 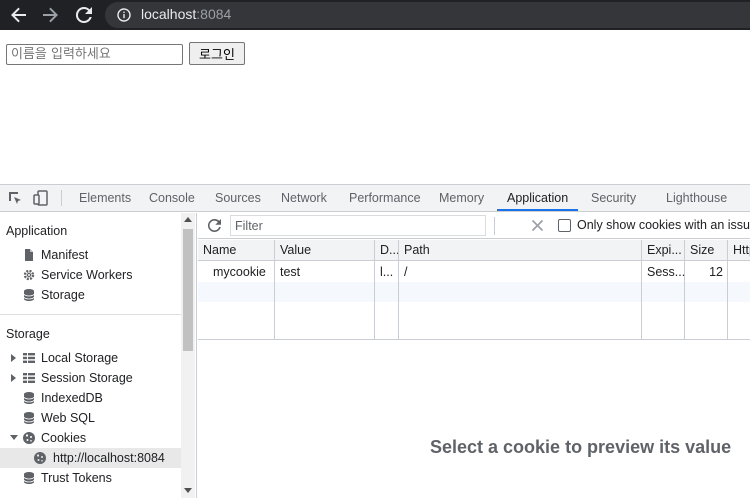 What do you see at coordinates (358, 225) in the screenshot?
I see `filter-input` at bounding box center [358, 225].